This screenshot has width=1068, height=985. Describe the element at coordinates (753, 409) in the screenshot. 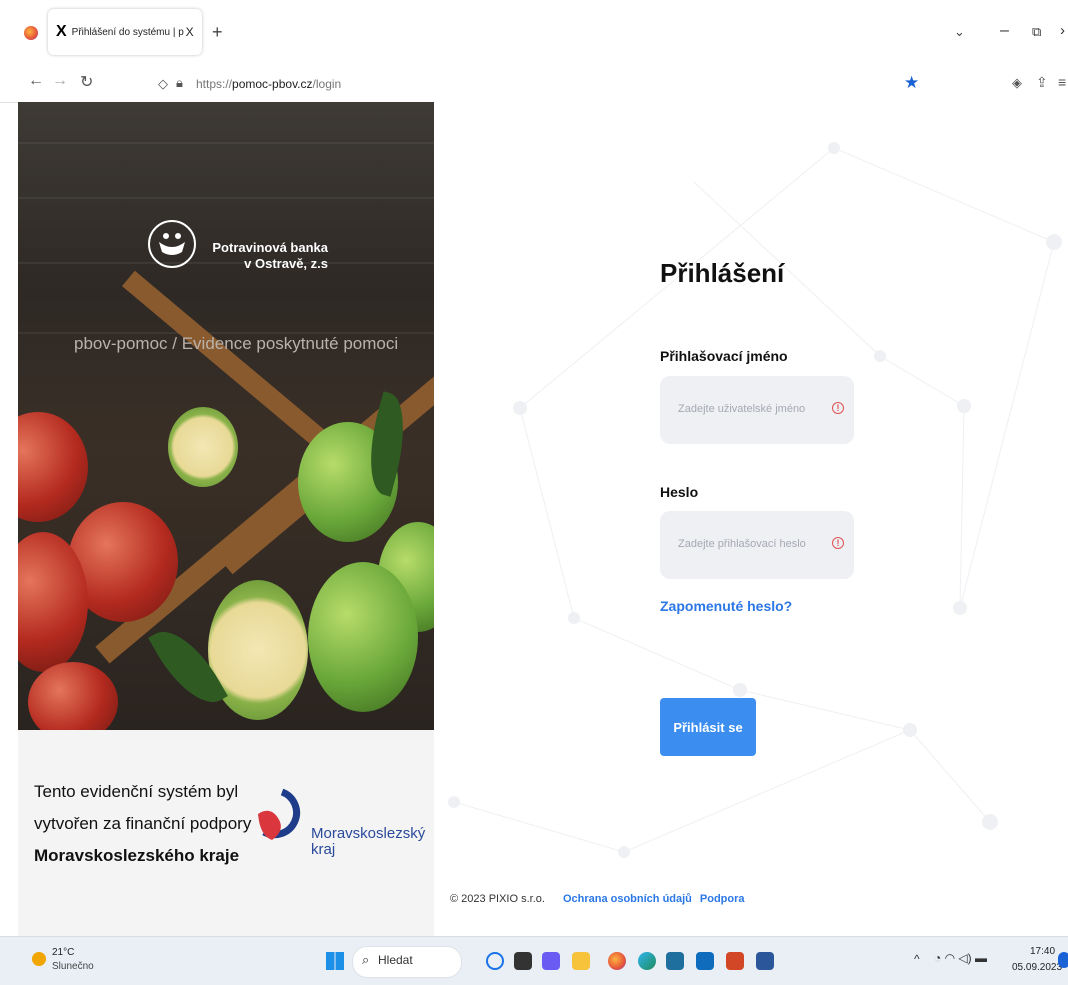

I see `username-input` at that location.